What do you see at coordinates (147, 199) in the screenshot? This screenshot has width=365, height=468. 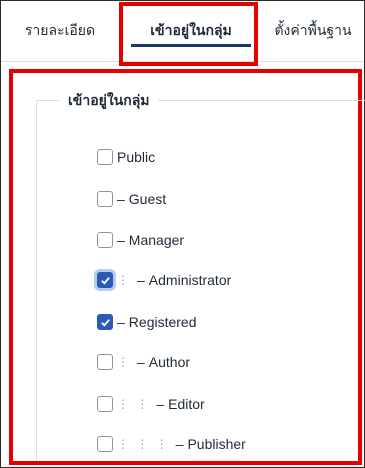 I see `group-label-guest: Guest` at bounding box center [147, 199].